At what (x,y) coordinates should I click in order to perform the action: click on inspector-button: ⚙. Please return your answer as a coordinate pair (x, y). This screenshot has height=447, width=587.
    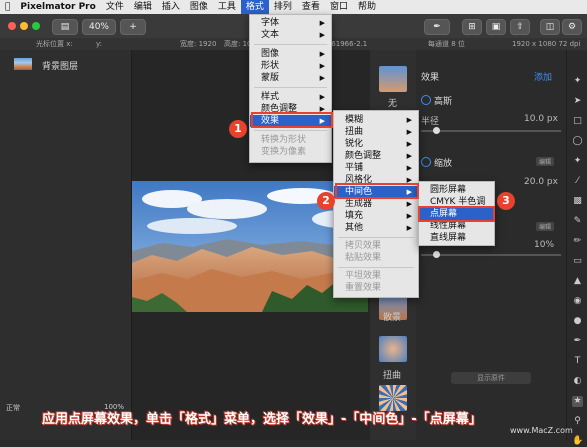
    Looking at the image, I should click on (572, 27).